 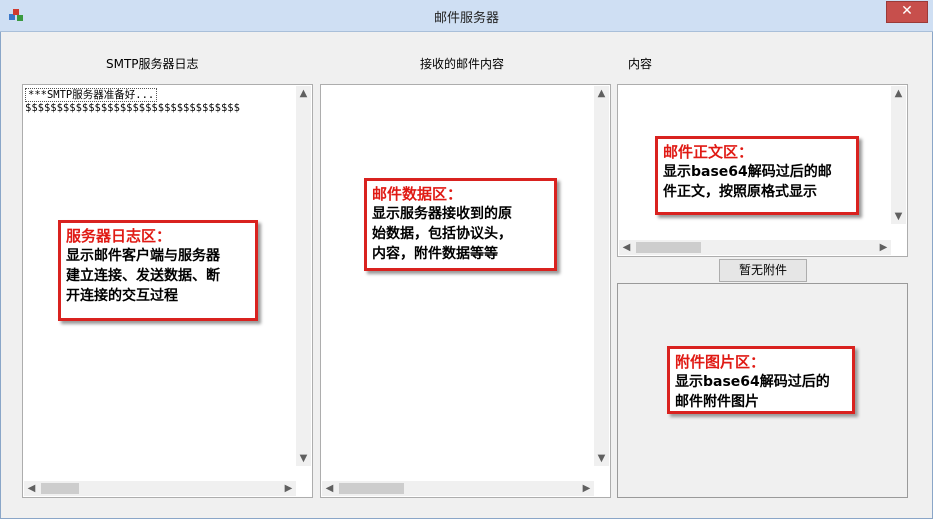 I want to click on annotation-log: 服务器日志区： 显示邮件客户端与服务器 建立连接、发送数据、断 开连接的交互过程, so click(x=158, y=270).